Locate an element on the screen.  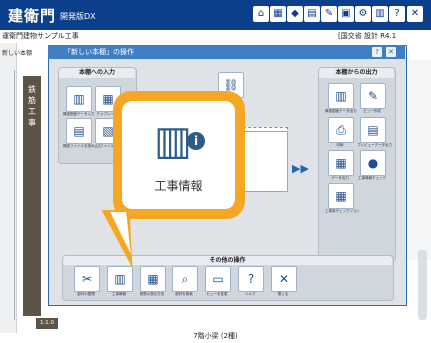
other-button-2: ▥ is located at coordinates (120, 279).